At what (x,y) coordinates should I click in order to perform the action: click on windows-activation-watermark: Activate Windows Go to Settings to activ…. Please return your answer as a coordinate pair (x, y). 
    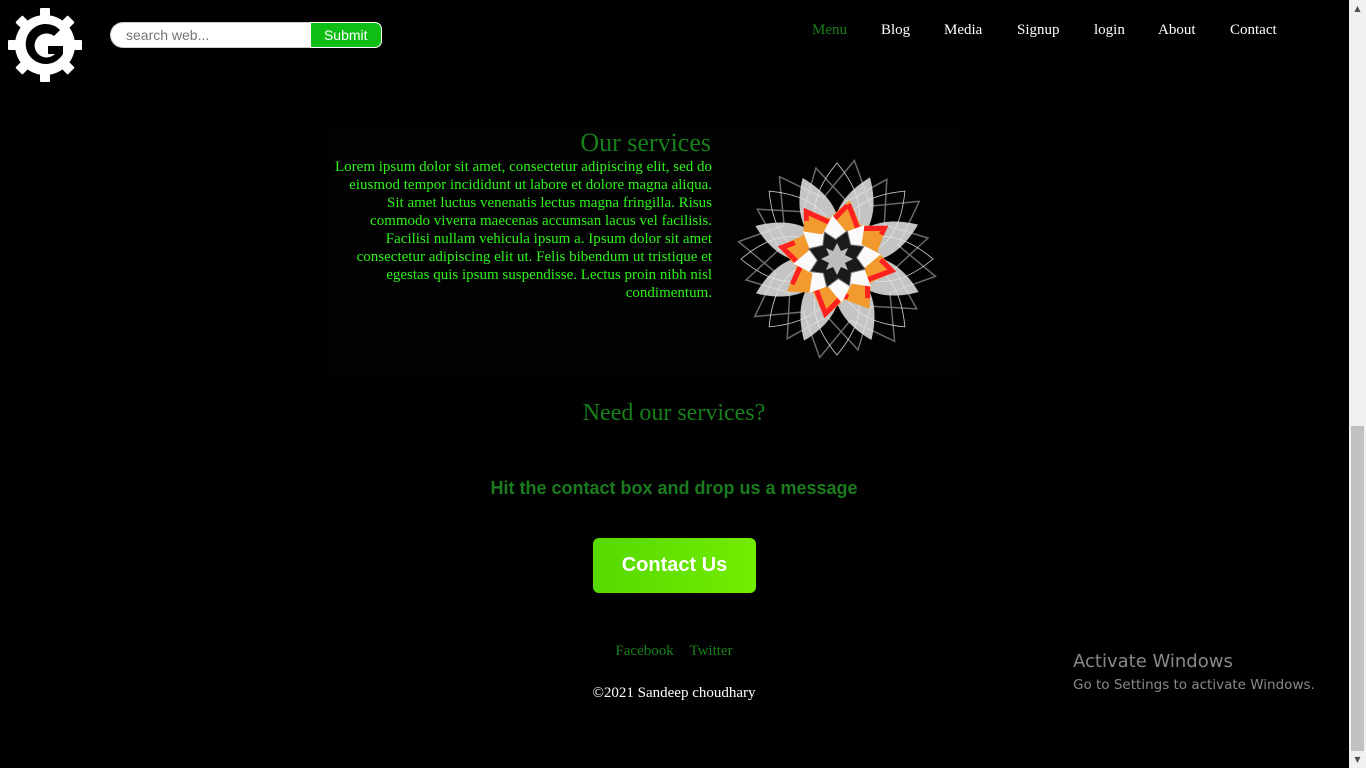
    Looking at the image, I should click on (1194, 673).